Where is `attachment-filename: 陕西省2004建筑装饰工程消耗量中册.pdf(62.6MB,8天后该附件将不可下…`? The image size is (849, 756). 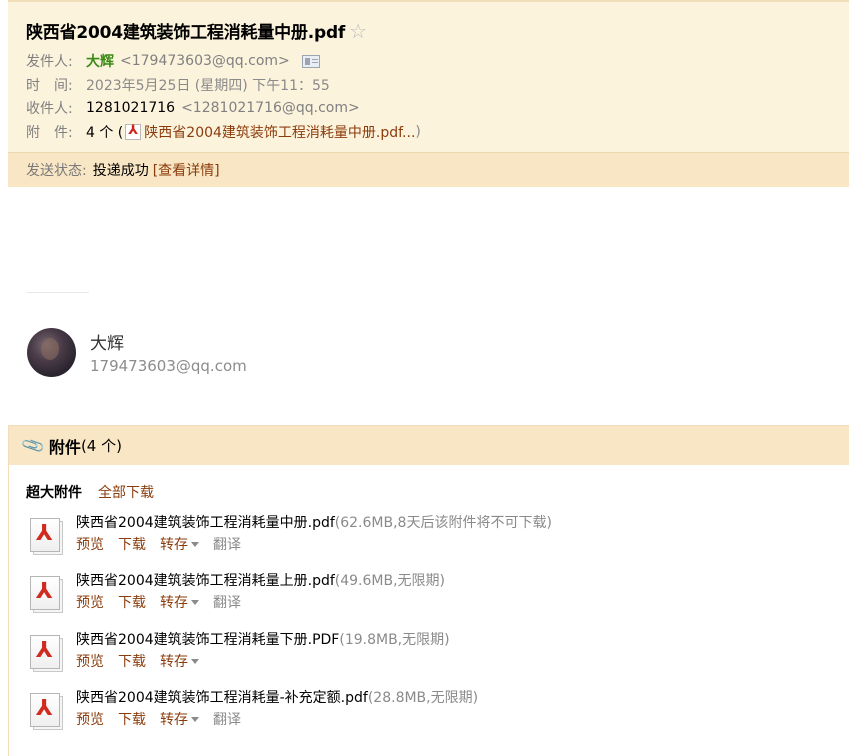 attachment-filename: 陕西省2004建筑装饰工程消耗量中册.pdf(62.6MB,8天后该附件将不可下… is located at coordinates (314, 522).